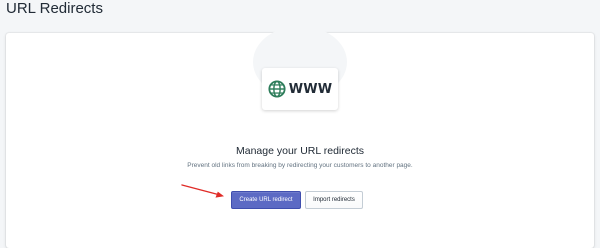 The height and width of the screenshot is (248, 600). I want to click on import-redirects-button: Import redirects, so click(334, 200).